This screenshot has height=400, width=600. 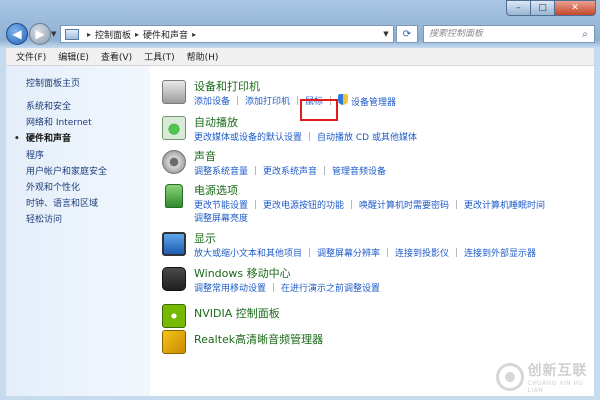 What do you see at coordinates (174, 244) in the screenshot?
I see `monitor-icon` at bounding box center [174, 244].